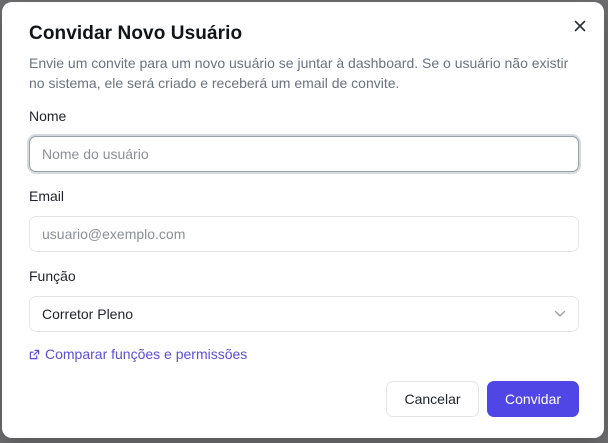 This screenshot has height=443, width=608. I want to click on compare-roles-link: Comparar funções e permissões, so click(138, 354).